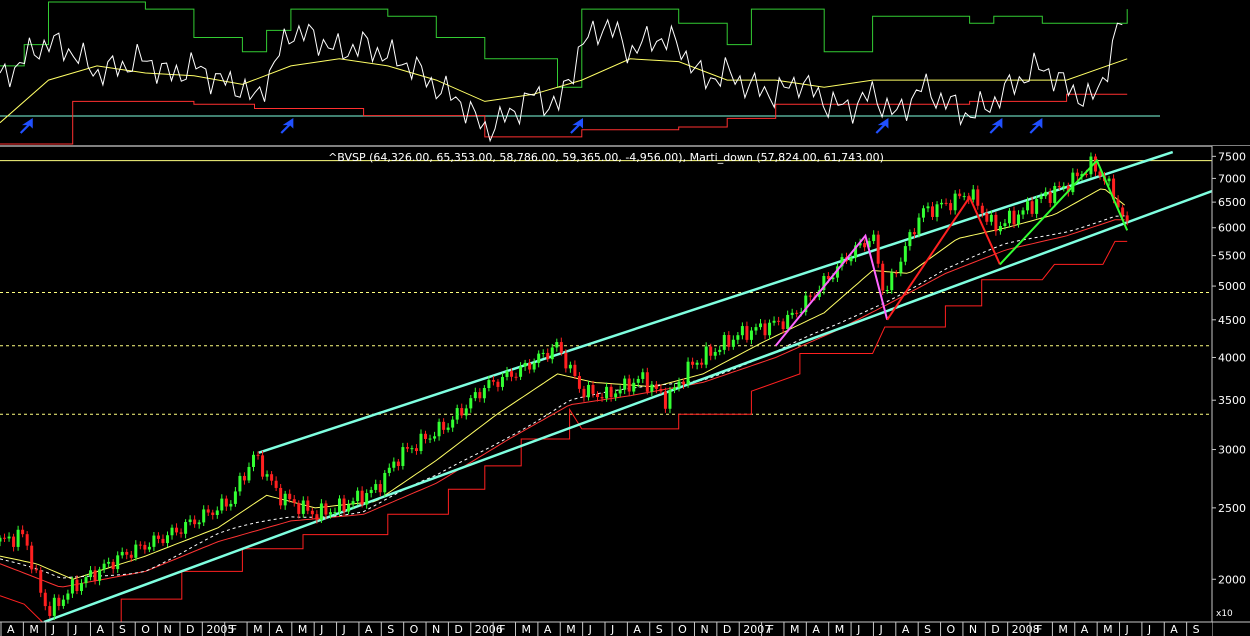 The height and width of the screenshot is (636, 1250). What do you see at coordinates (995, 629) in the screenshot?
I see `time-tick-label: D` at bounding box center [995, 629].